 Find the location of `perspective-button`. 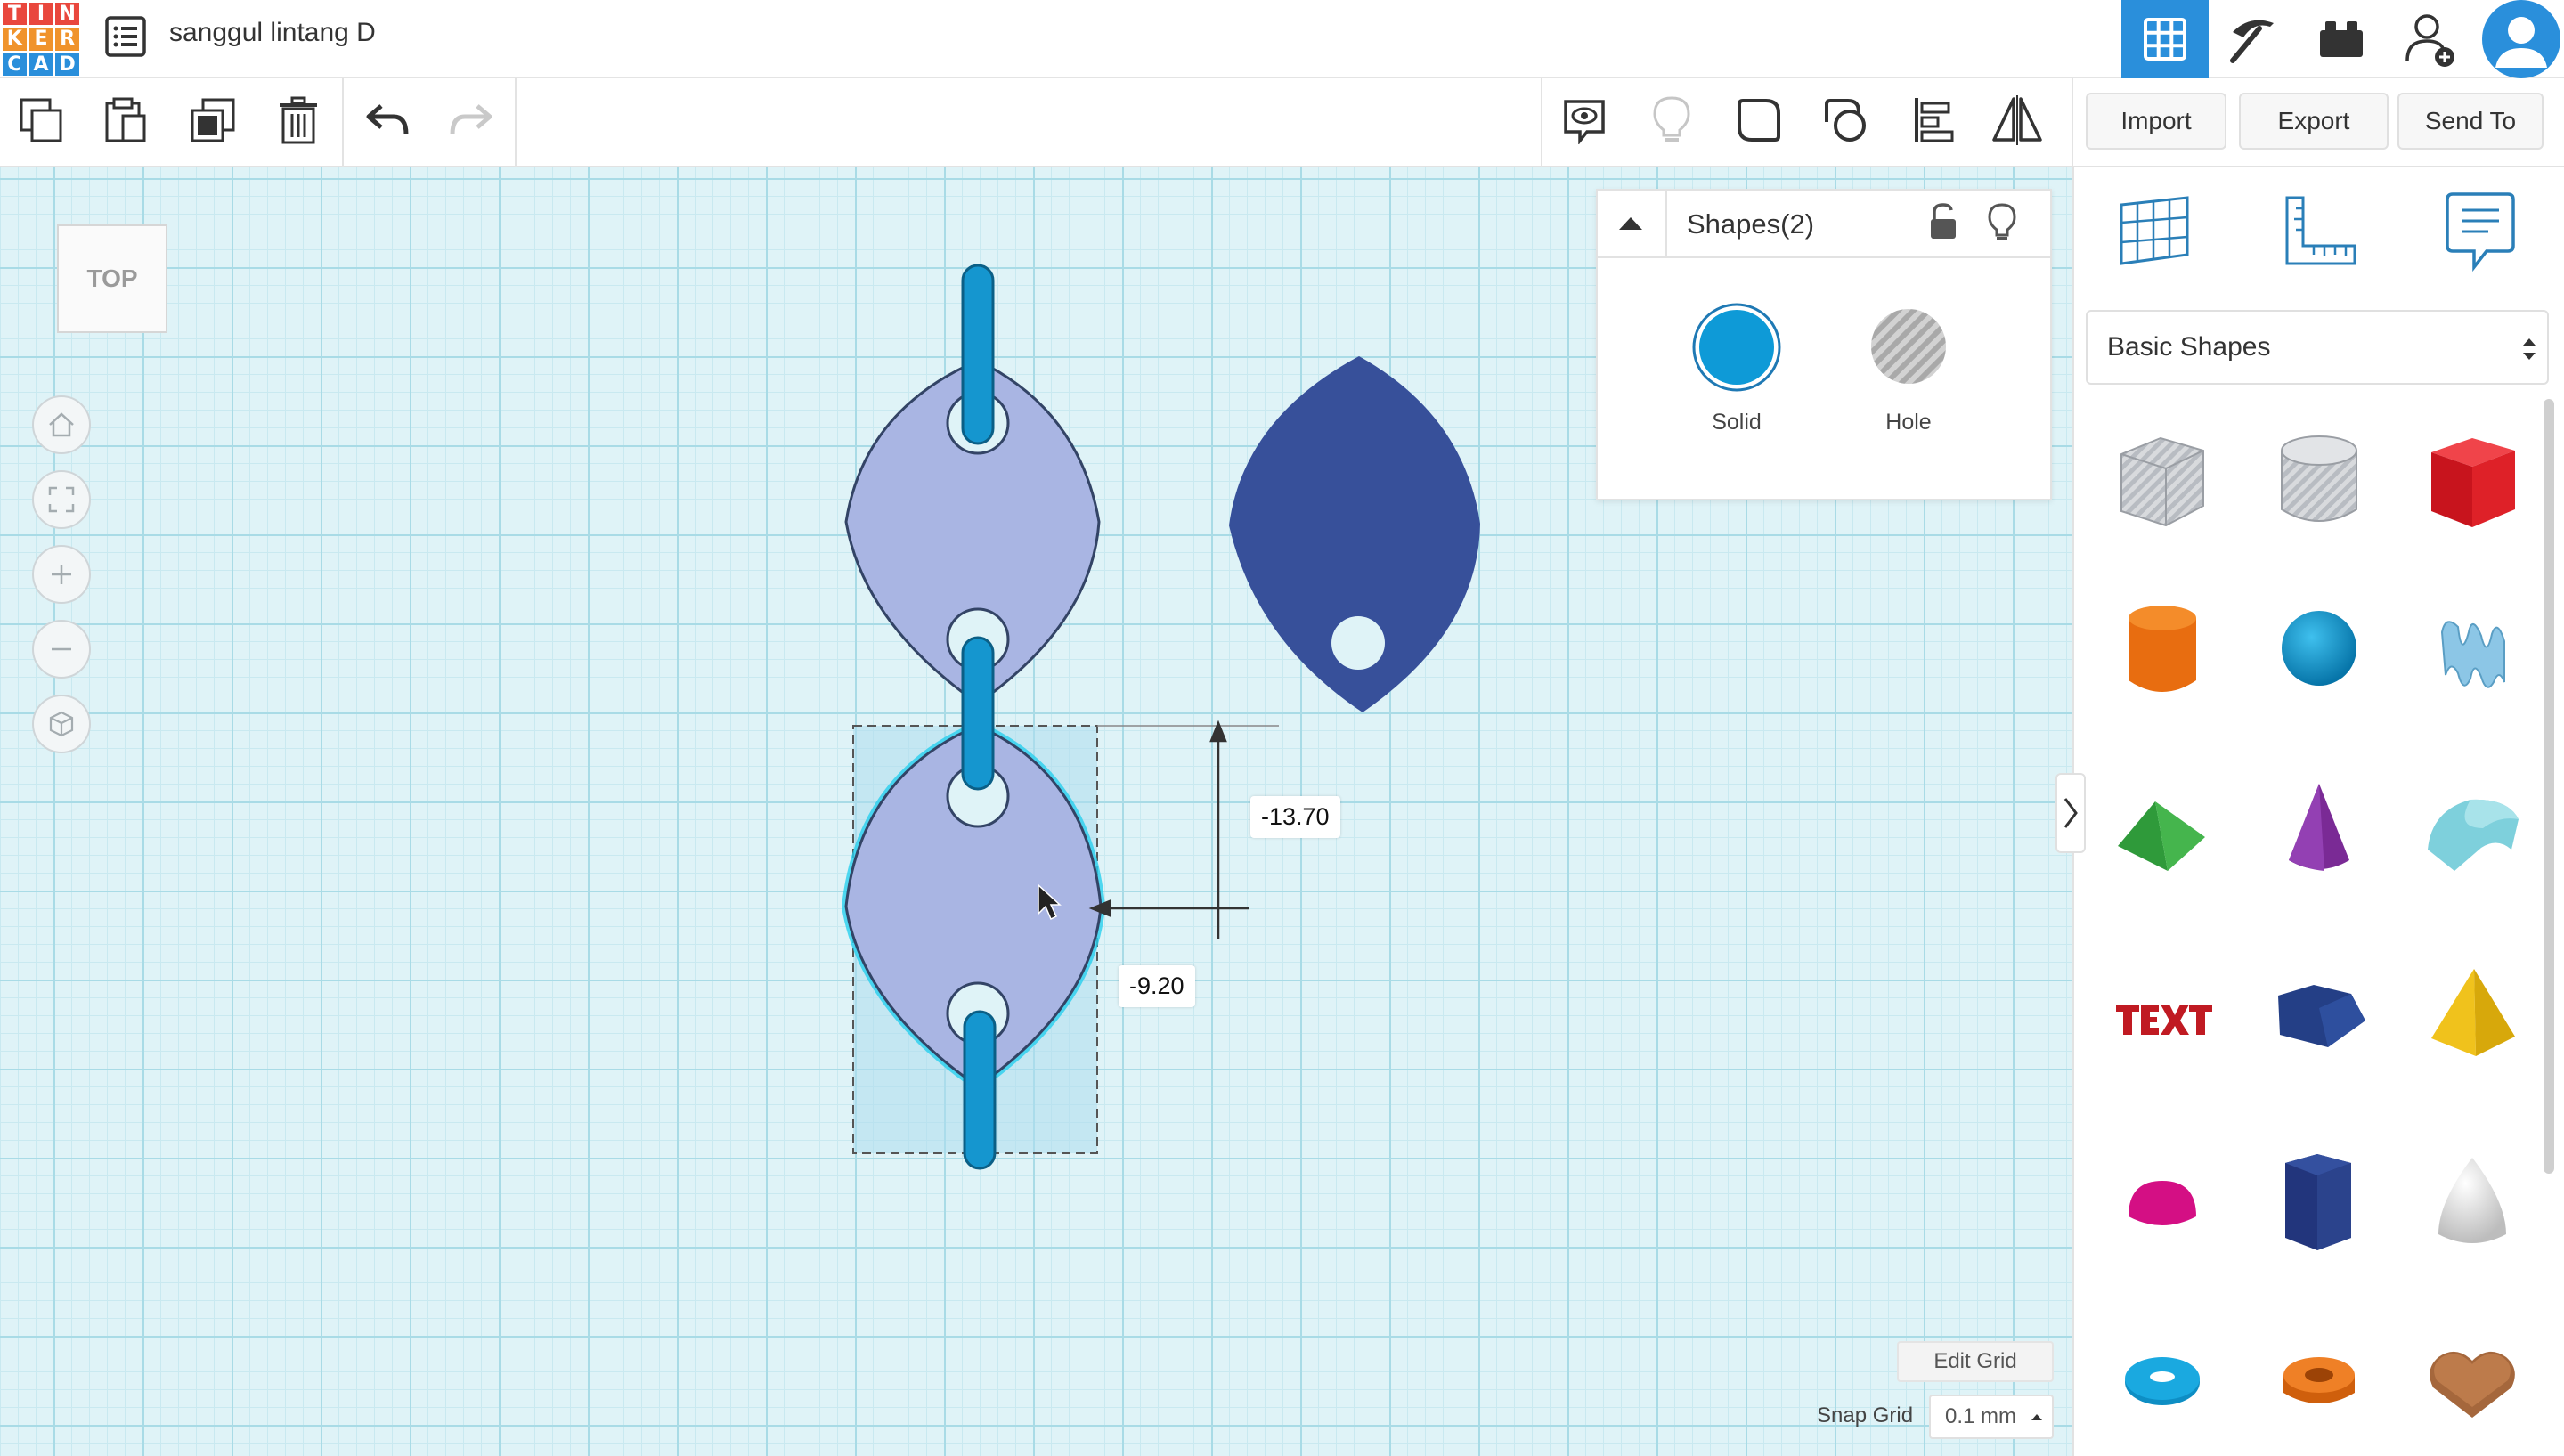

perspective-button is located at coordinates (61, 724).